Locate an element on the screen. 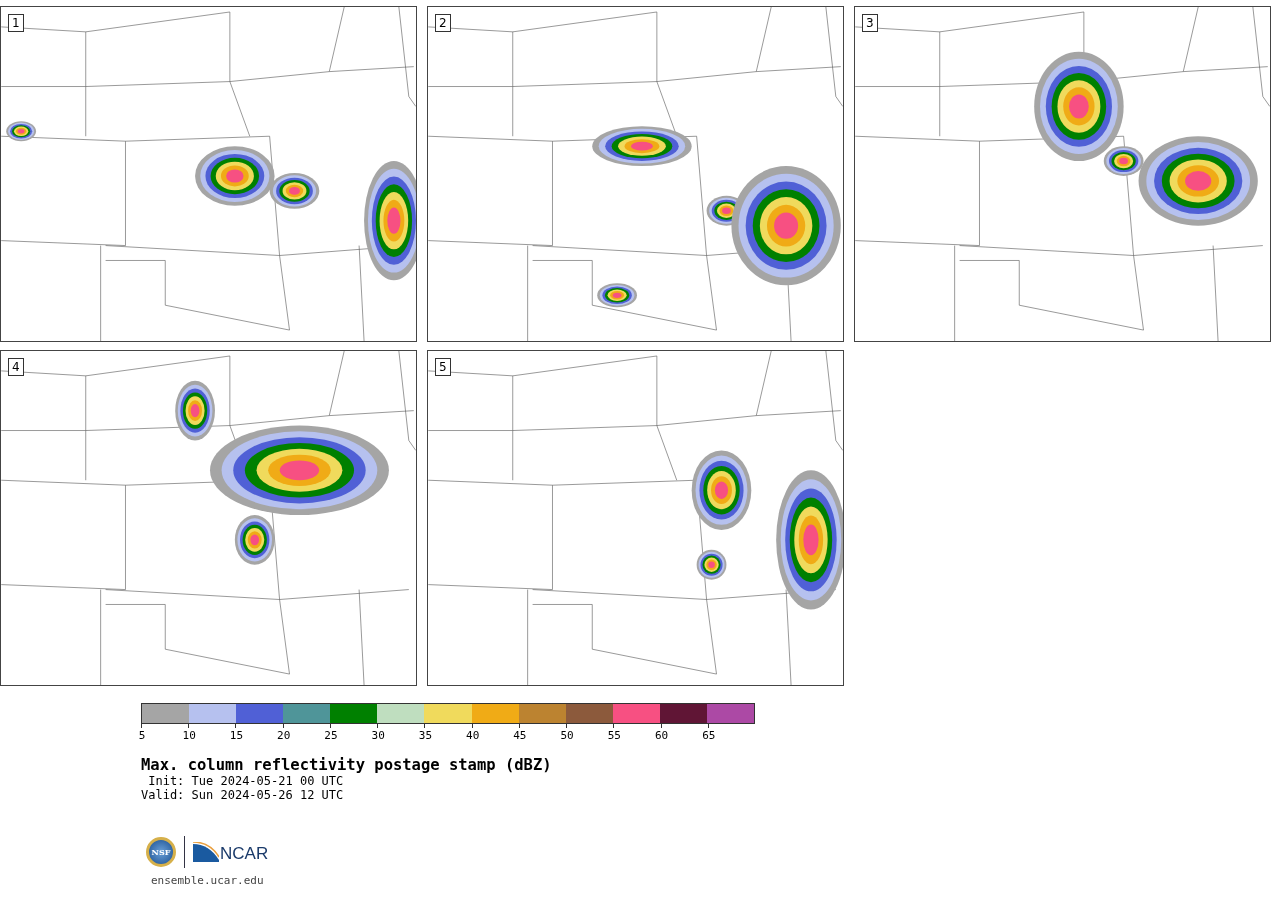  tick-label: 55 is located at coordinates (614, 735).